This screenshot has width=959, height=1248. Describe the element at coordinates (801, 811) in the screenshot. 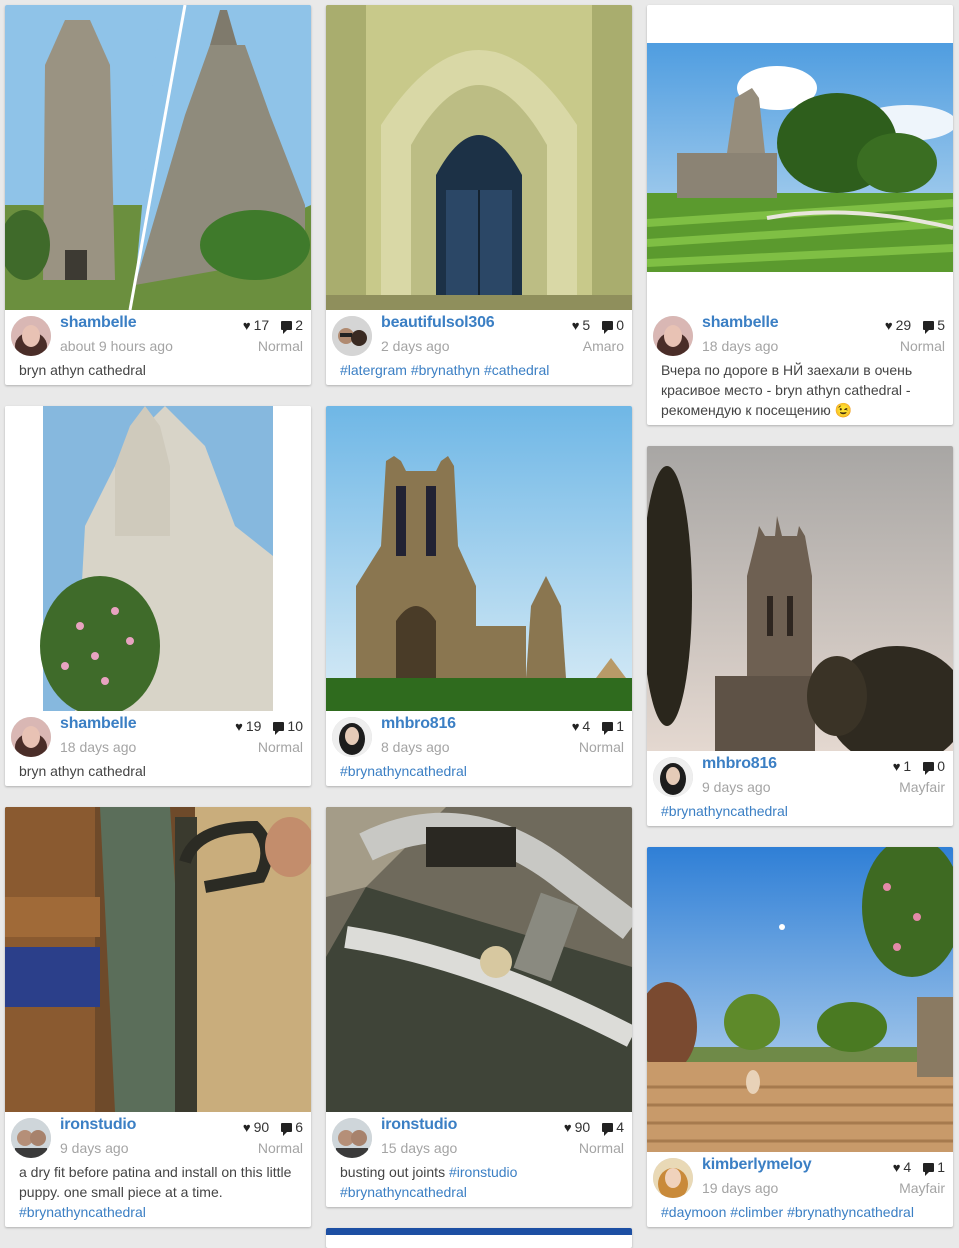

I see `post-caption: #brynathyncathedral` at that location.